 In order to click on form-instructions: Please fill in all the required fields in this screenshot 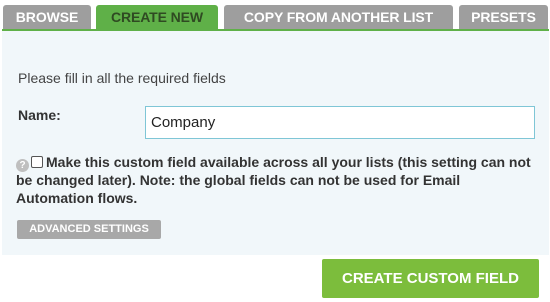, I will do `click(122, 78)`.